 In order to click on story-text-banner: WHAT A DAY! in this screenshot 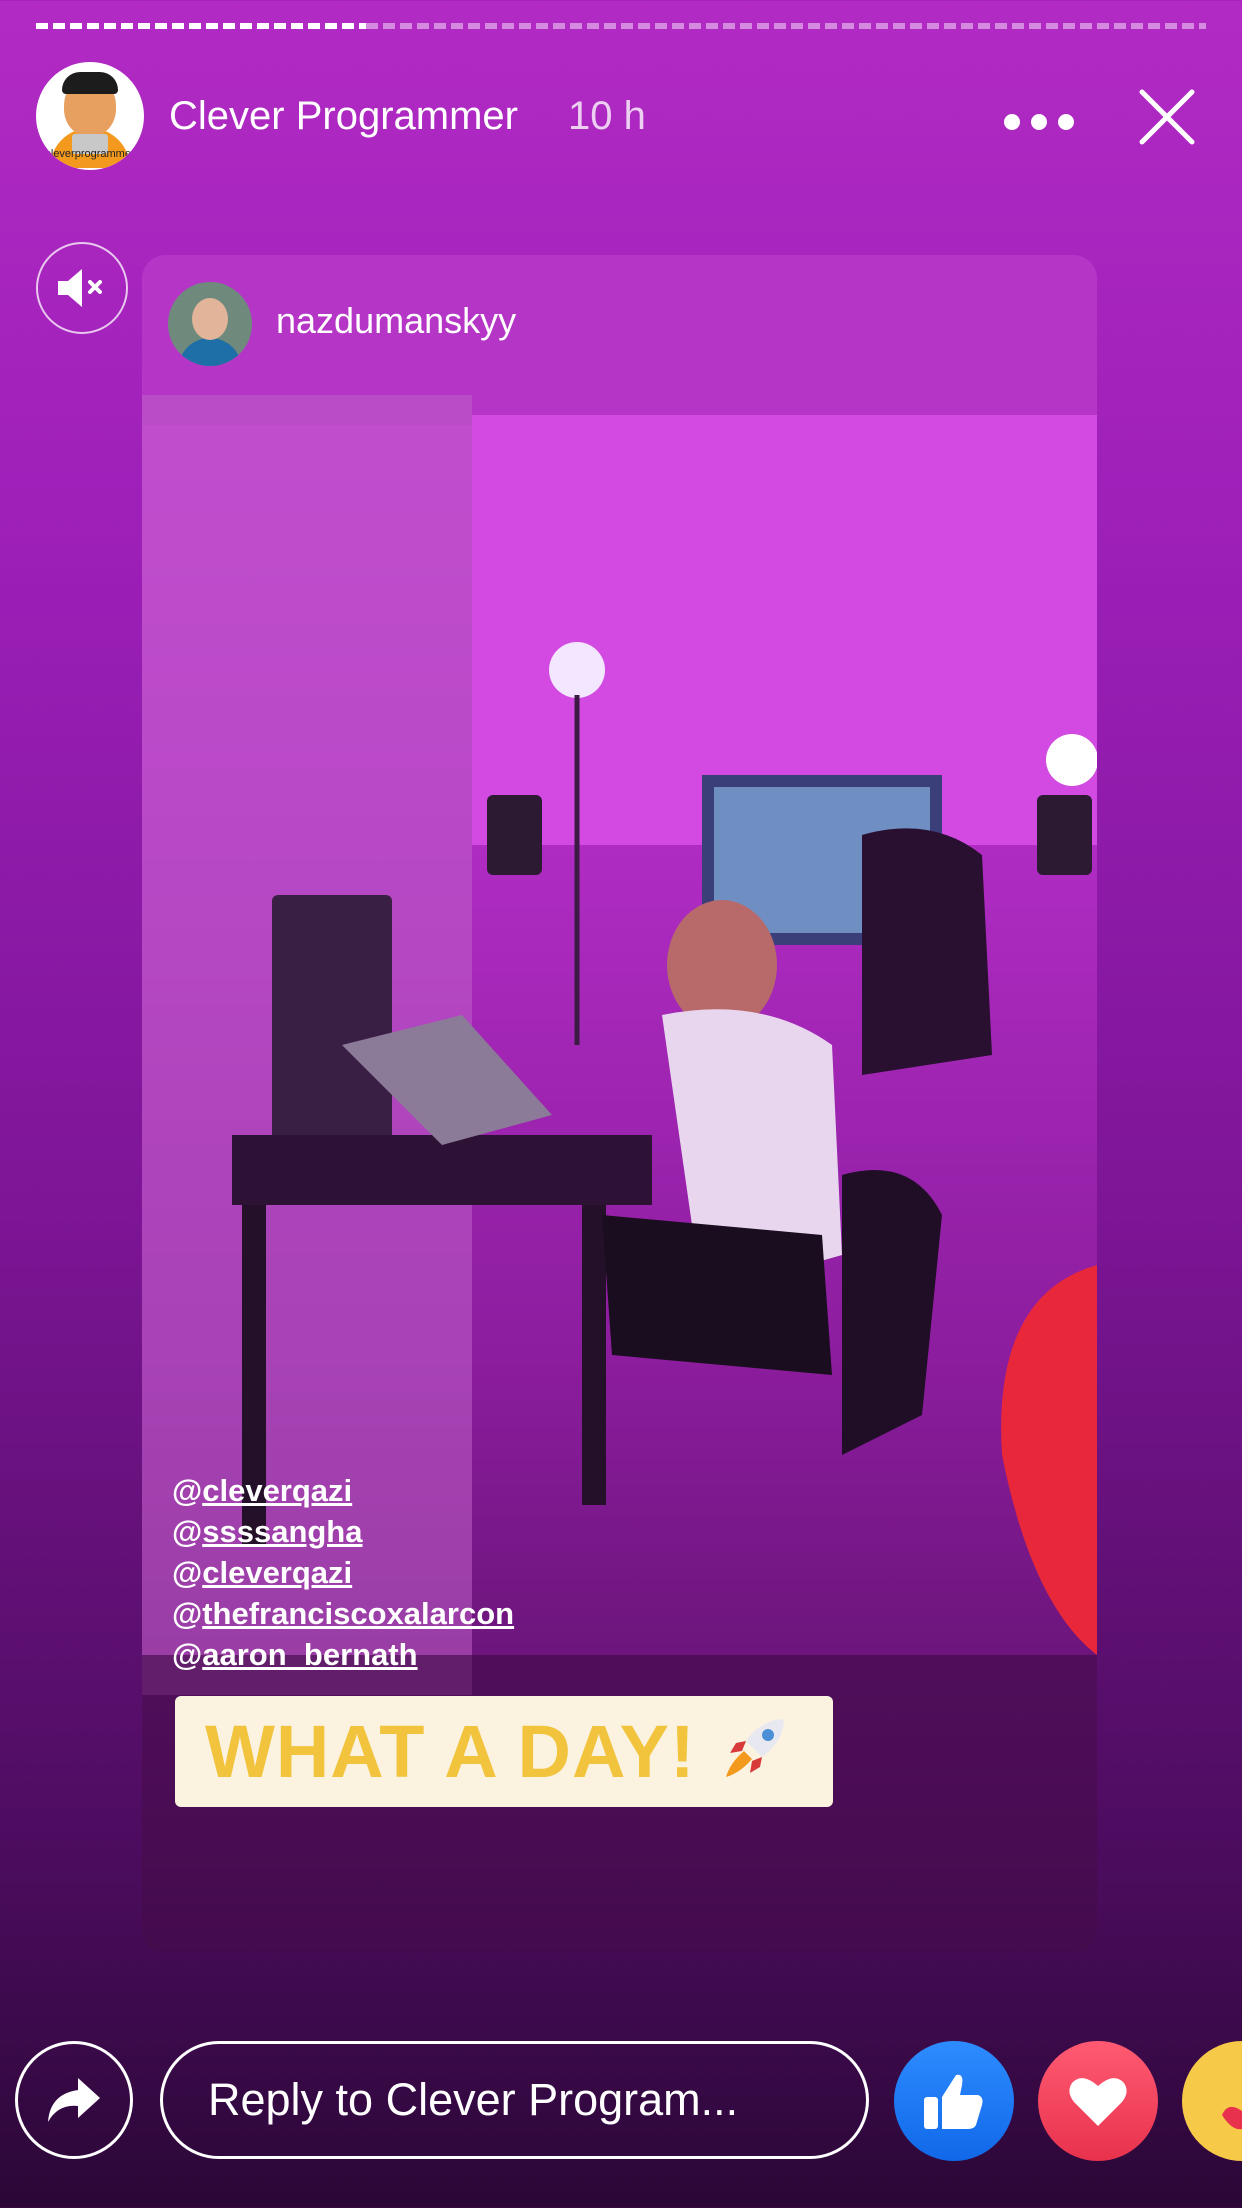, I will do `click(504, 1751)`.